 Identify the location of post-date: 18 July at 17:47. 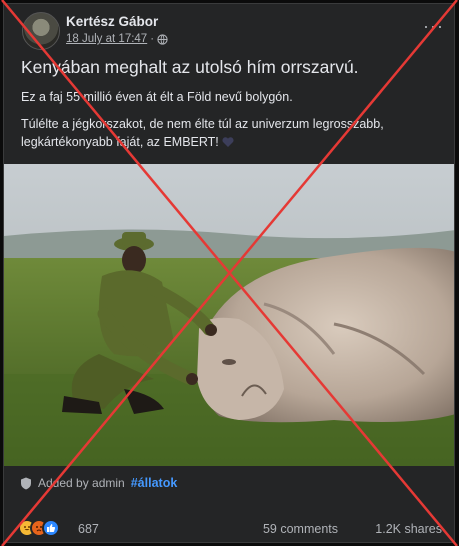
(106, 39).